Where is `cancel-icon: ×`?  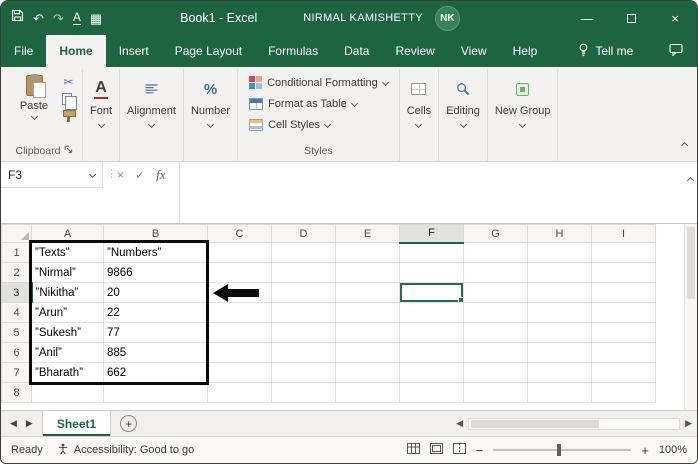 cancel-icon: × is located at coordinates (120, 175).